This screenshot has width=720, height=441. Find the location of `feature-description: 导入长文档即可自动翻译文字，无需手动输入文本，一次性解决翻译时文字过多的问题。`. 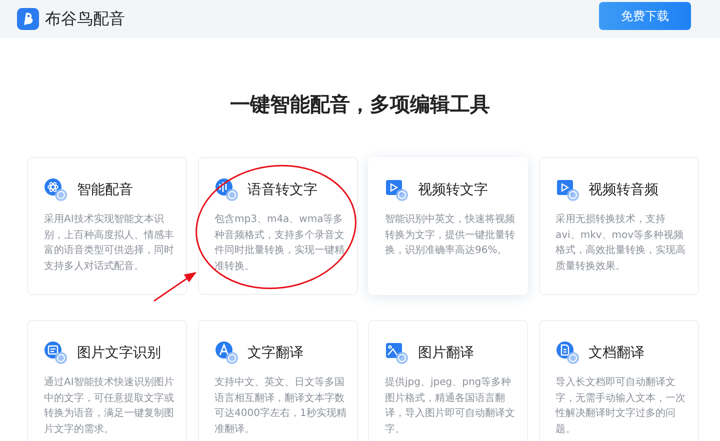

feature-description: 导入长文档即可自动翻译文字，无需手动输入文本，一次性解决翻译时文字过多的问题。 is located at coordinates (621, 406).